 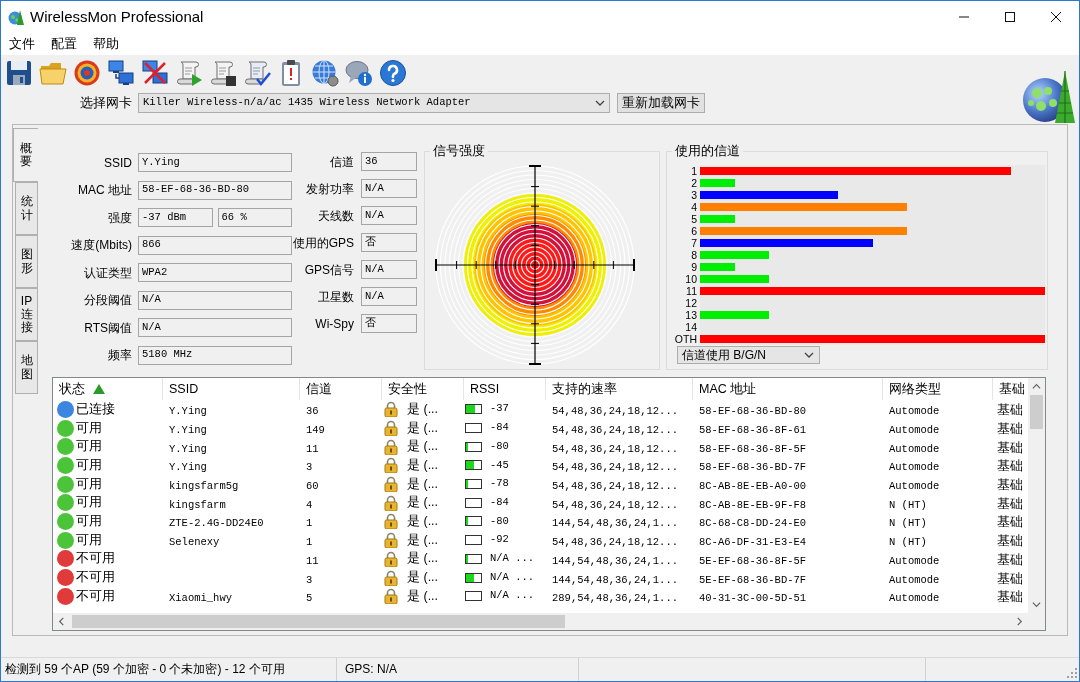 I want to click on rssi-meter, so click(x=473, y=502).